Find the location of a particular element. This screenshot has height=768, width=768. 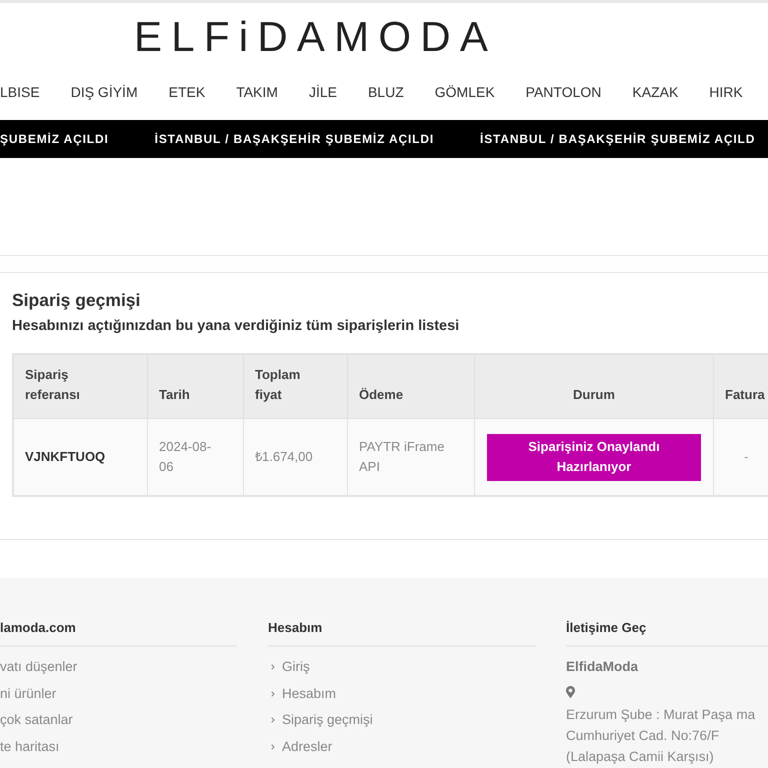

address-line: (Lalapaşa Camii Karşısı) is located at coordinates (640, 757).